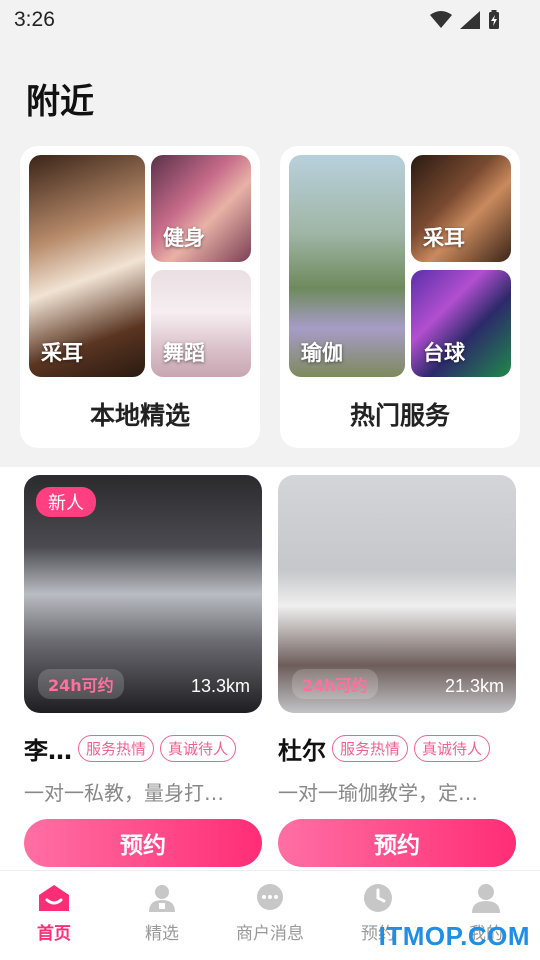  I want to click on wifi-icon, so click(441, 19).